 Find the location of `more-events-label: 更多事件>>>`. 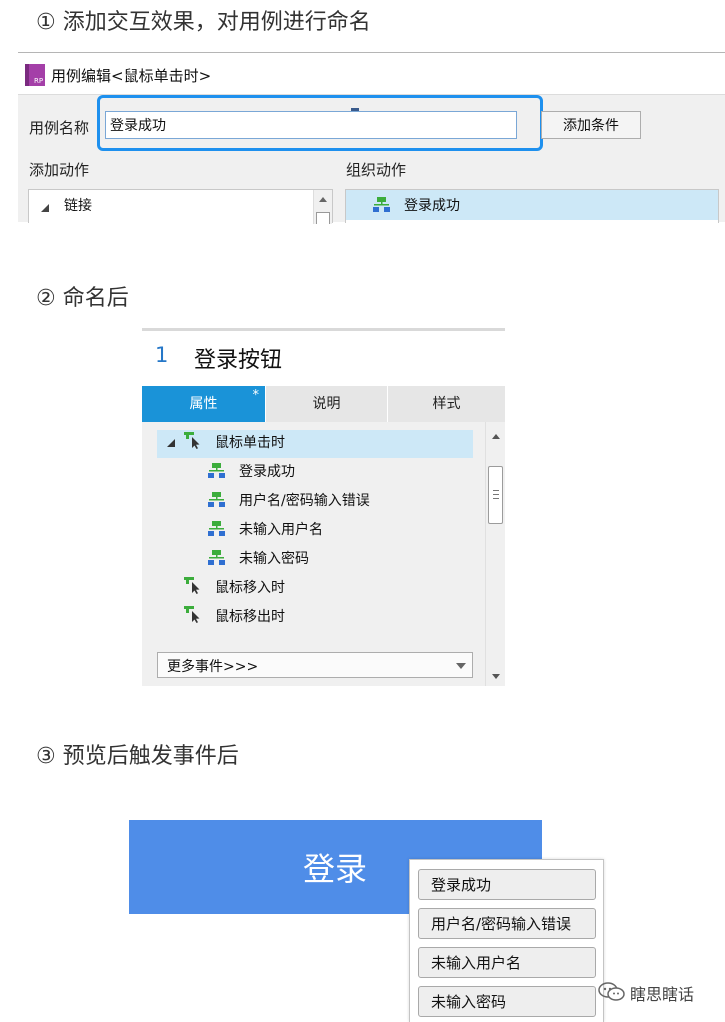

more-events-label: 更多事件>>> is located at coordinates (213, 667).